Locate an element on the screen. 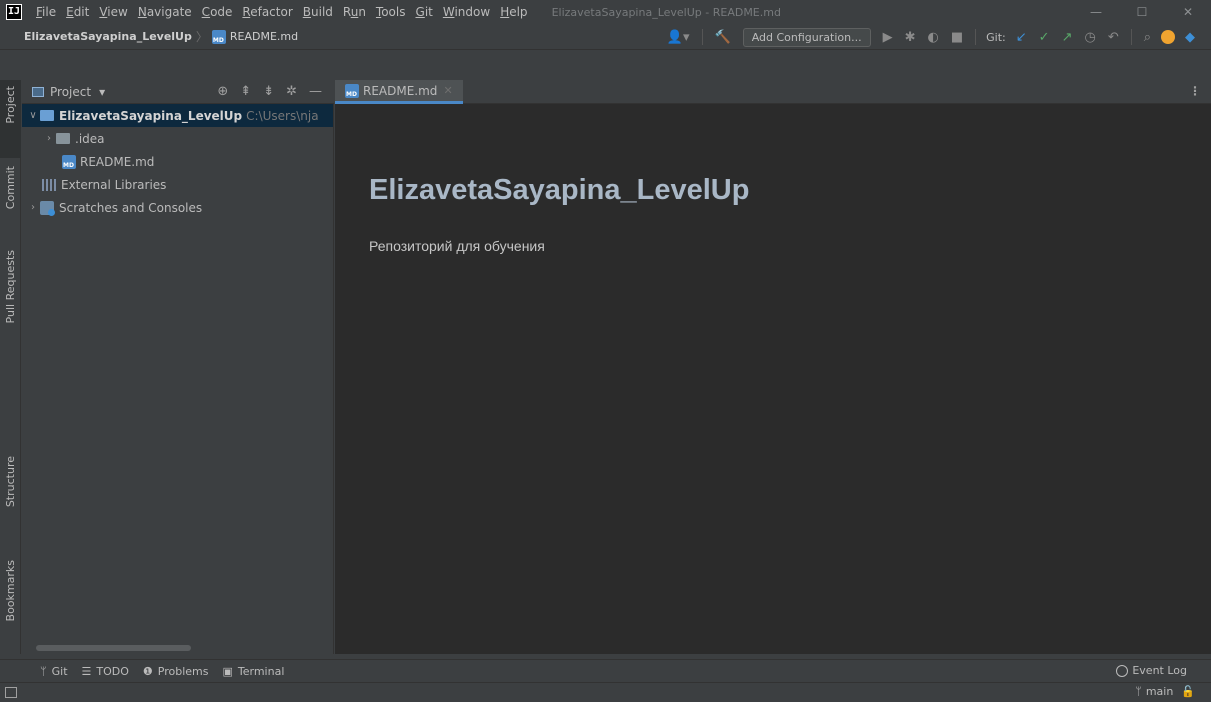 This screenshot has height=702, width=1211. project-view-dropdown: Project ▾ is located at coordinates (68, 92).